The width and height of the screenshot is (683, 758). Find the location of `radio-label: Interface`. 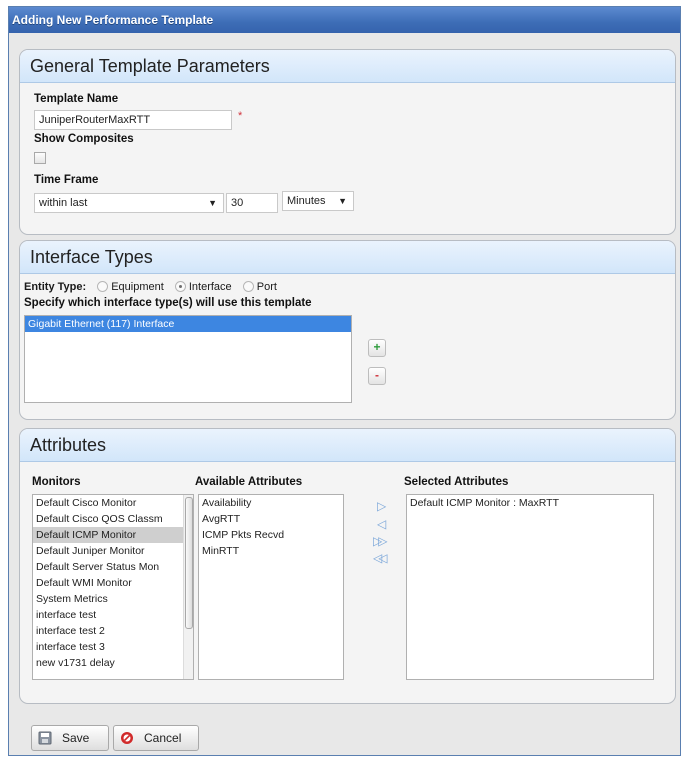

radio-label: Interface is located at coordinates (210, 287).